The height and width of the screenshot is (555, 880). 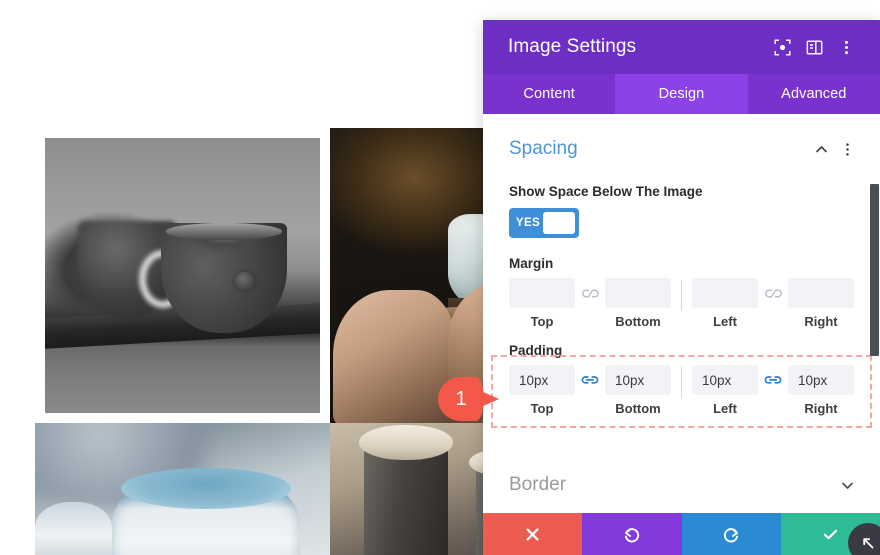 What do you see at coordinates (773, 293) in the screenshot?
I see `margin-horizontal-broken-link-icon` at bounding box center [773, 293].